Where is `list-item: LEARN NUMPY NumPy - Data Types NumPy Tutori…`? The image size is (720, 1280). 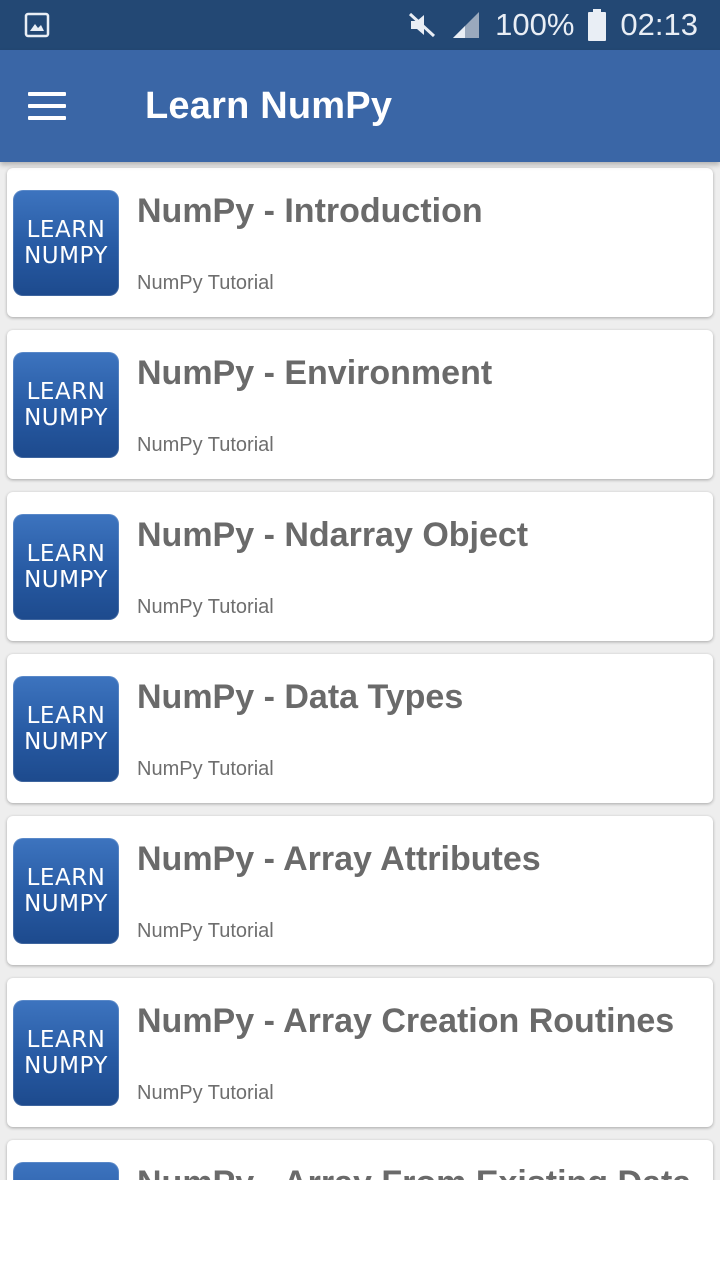 list-item: LEARN NUMPY NumPy - Data Types NumPy Tutori… is located at coordinates (360, 728).